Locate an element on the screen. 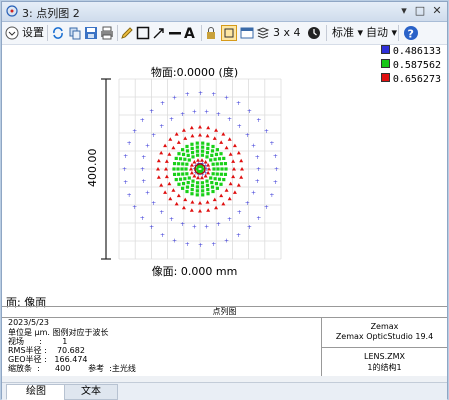 This screenshot has height=400, width=449. text-icon: A is located at coordinates (190, 33).